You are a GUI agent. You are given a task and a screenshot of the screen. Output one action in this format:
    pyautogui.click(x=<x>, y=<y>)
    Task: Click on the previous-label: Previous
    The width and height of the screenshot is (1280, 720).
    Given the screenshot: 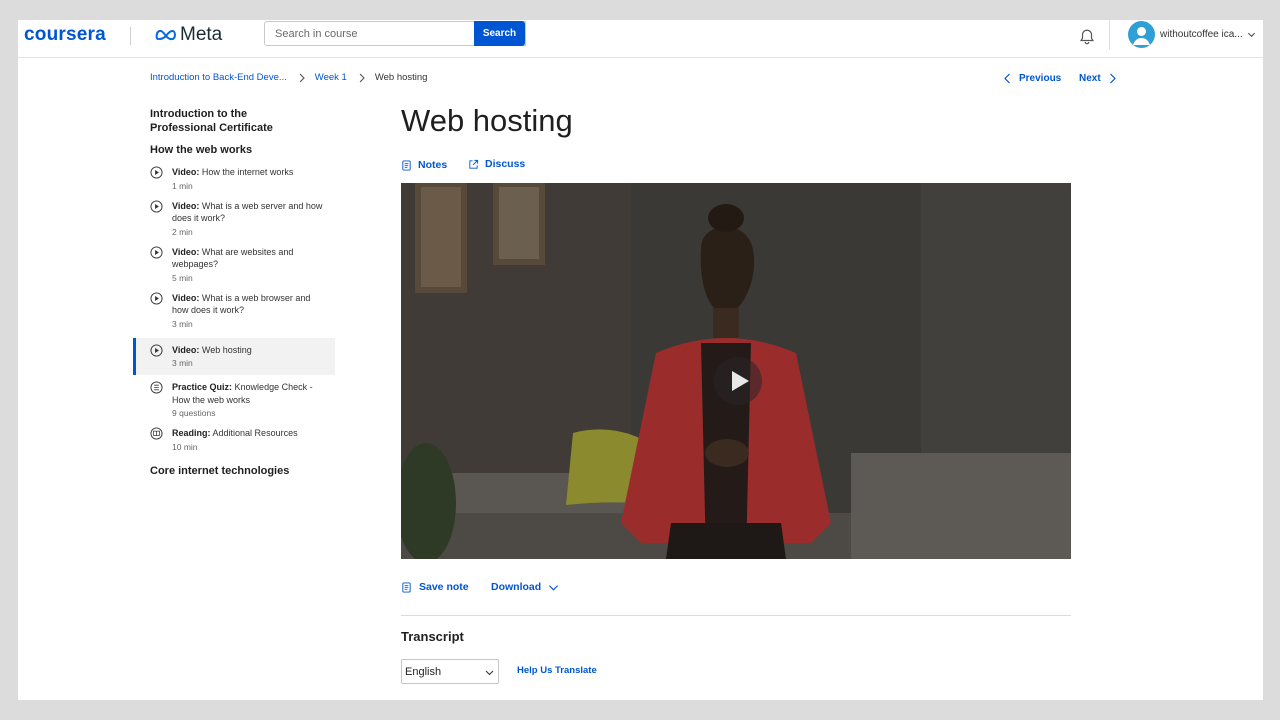 What is the action you would take?
    pyautogui.click(x=1040, y=78)
    